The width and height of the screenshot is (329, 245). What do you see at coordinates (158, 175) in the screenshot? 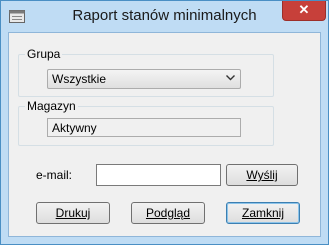
I see `email-field` at bounding box center [158, 175].